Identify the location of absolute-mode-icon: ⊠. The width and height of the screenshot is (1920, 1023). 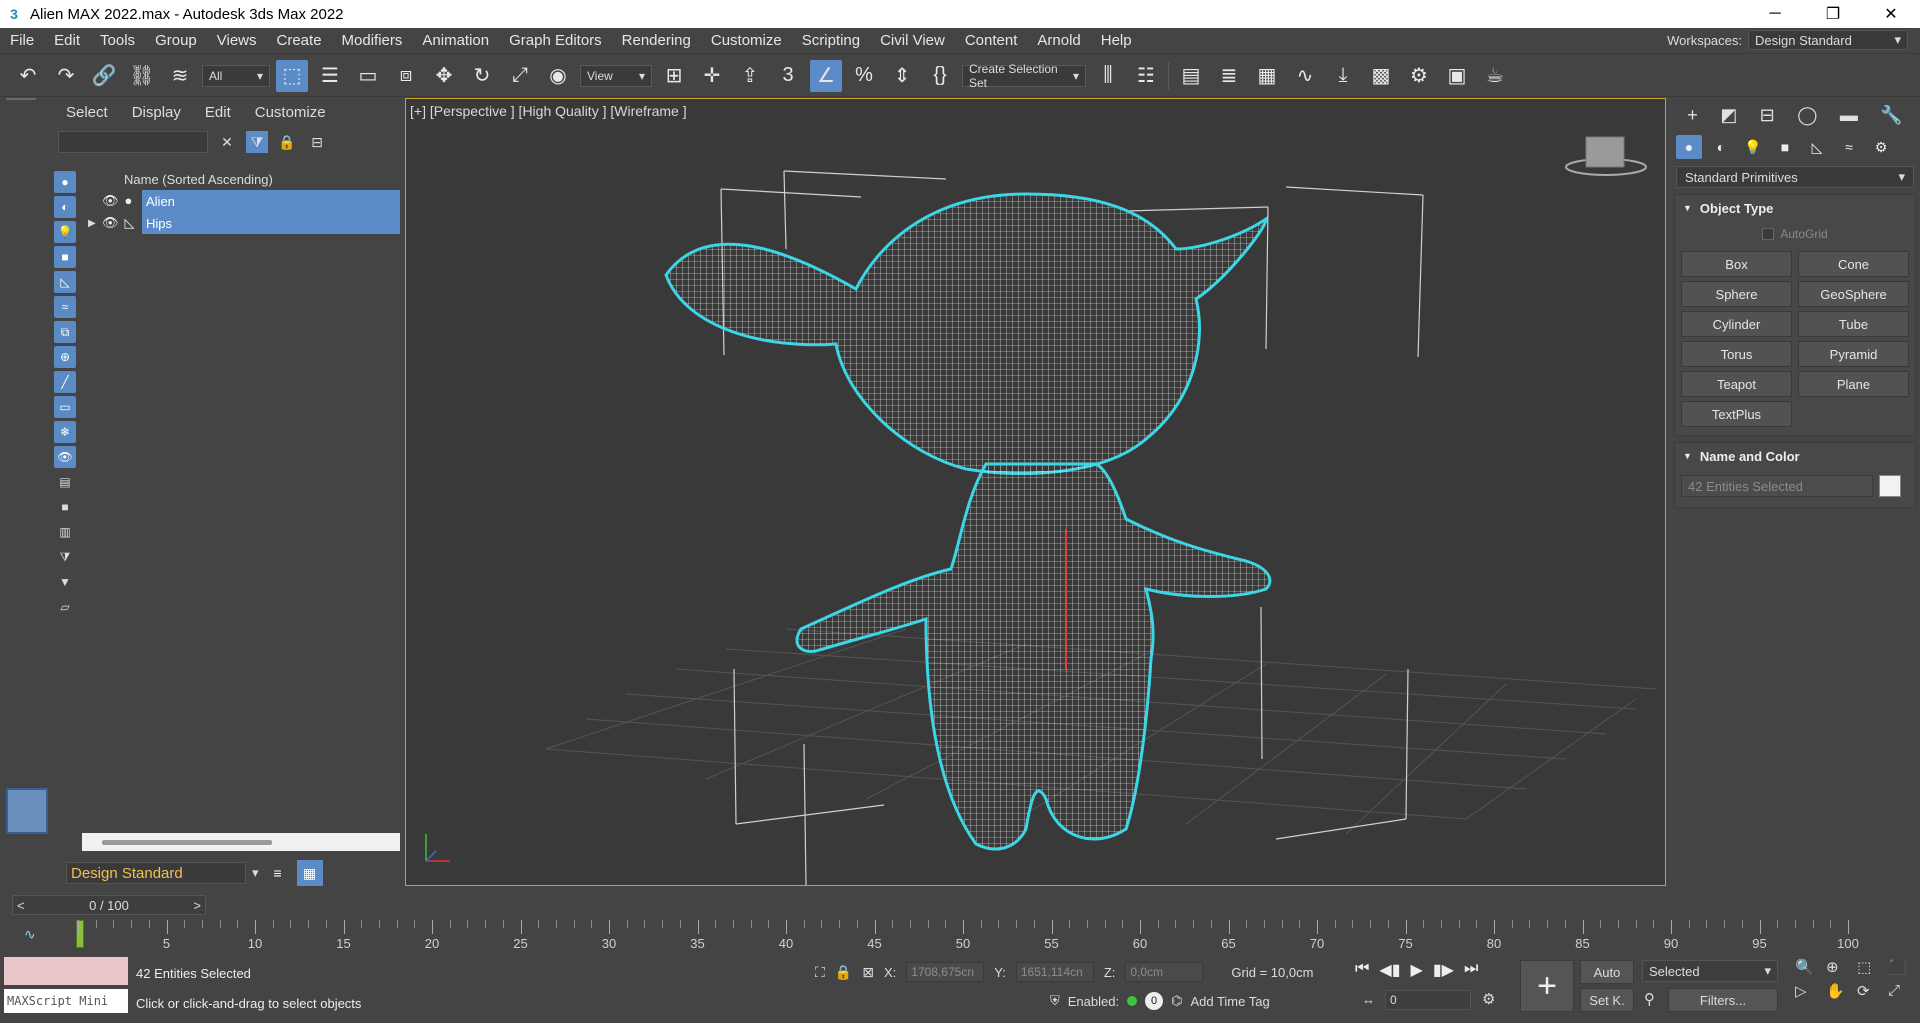
(868, 972).